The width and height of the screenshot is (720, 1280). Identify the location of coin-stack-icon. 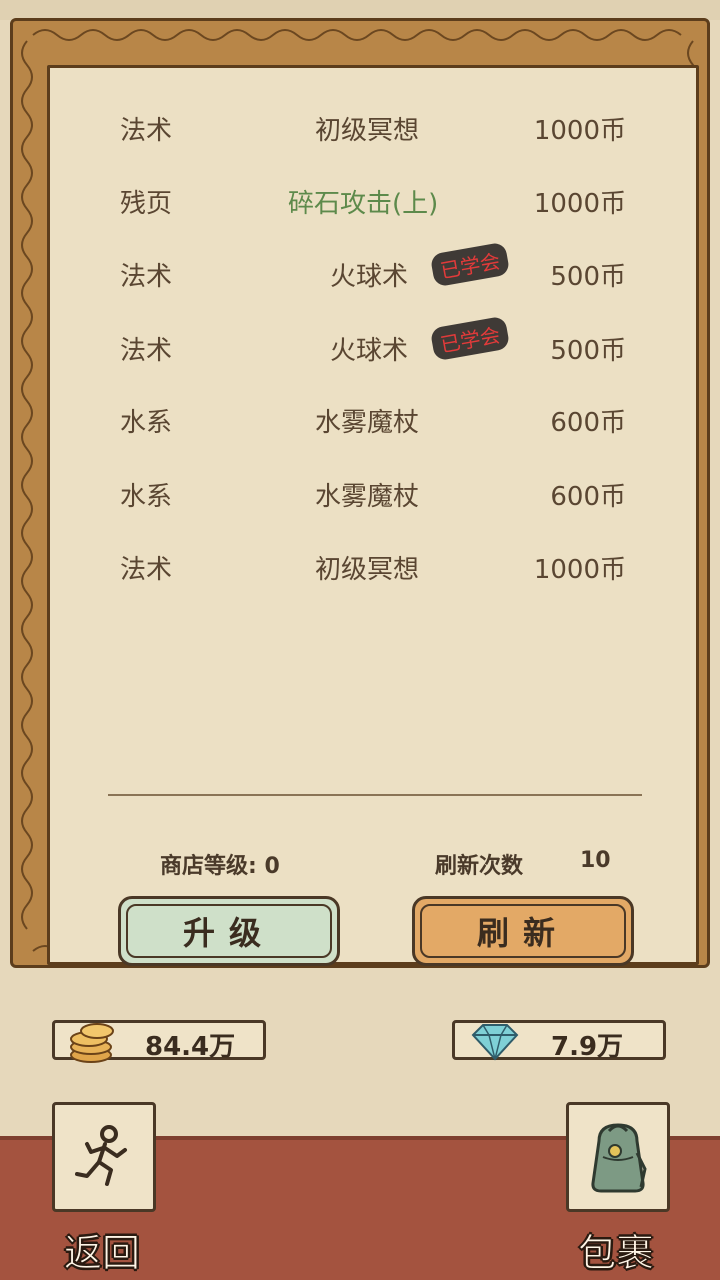
(92, 1043).